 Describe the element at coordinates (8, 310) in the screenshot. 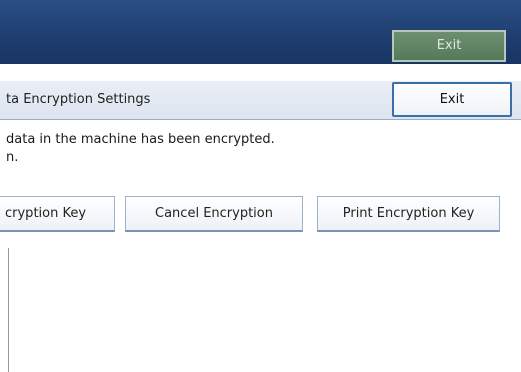

I see `panel-divider` at that location.